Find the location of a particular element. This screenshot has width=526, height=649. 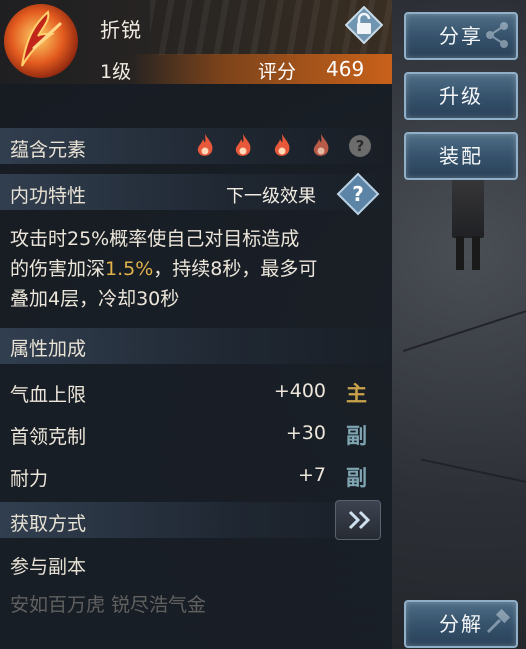

disassemble-button: 分解 is located at coordinates (461, 624).